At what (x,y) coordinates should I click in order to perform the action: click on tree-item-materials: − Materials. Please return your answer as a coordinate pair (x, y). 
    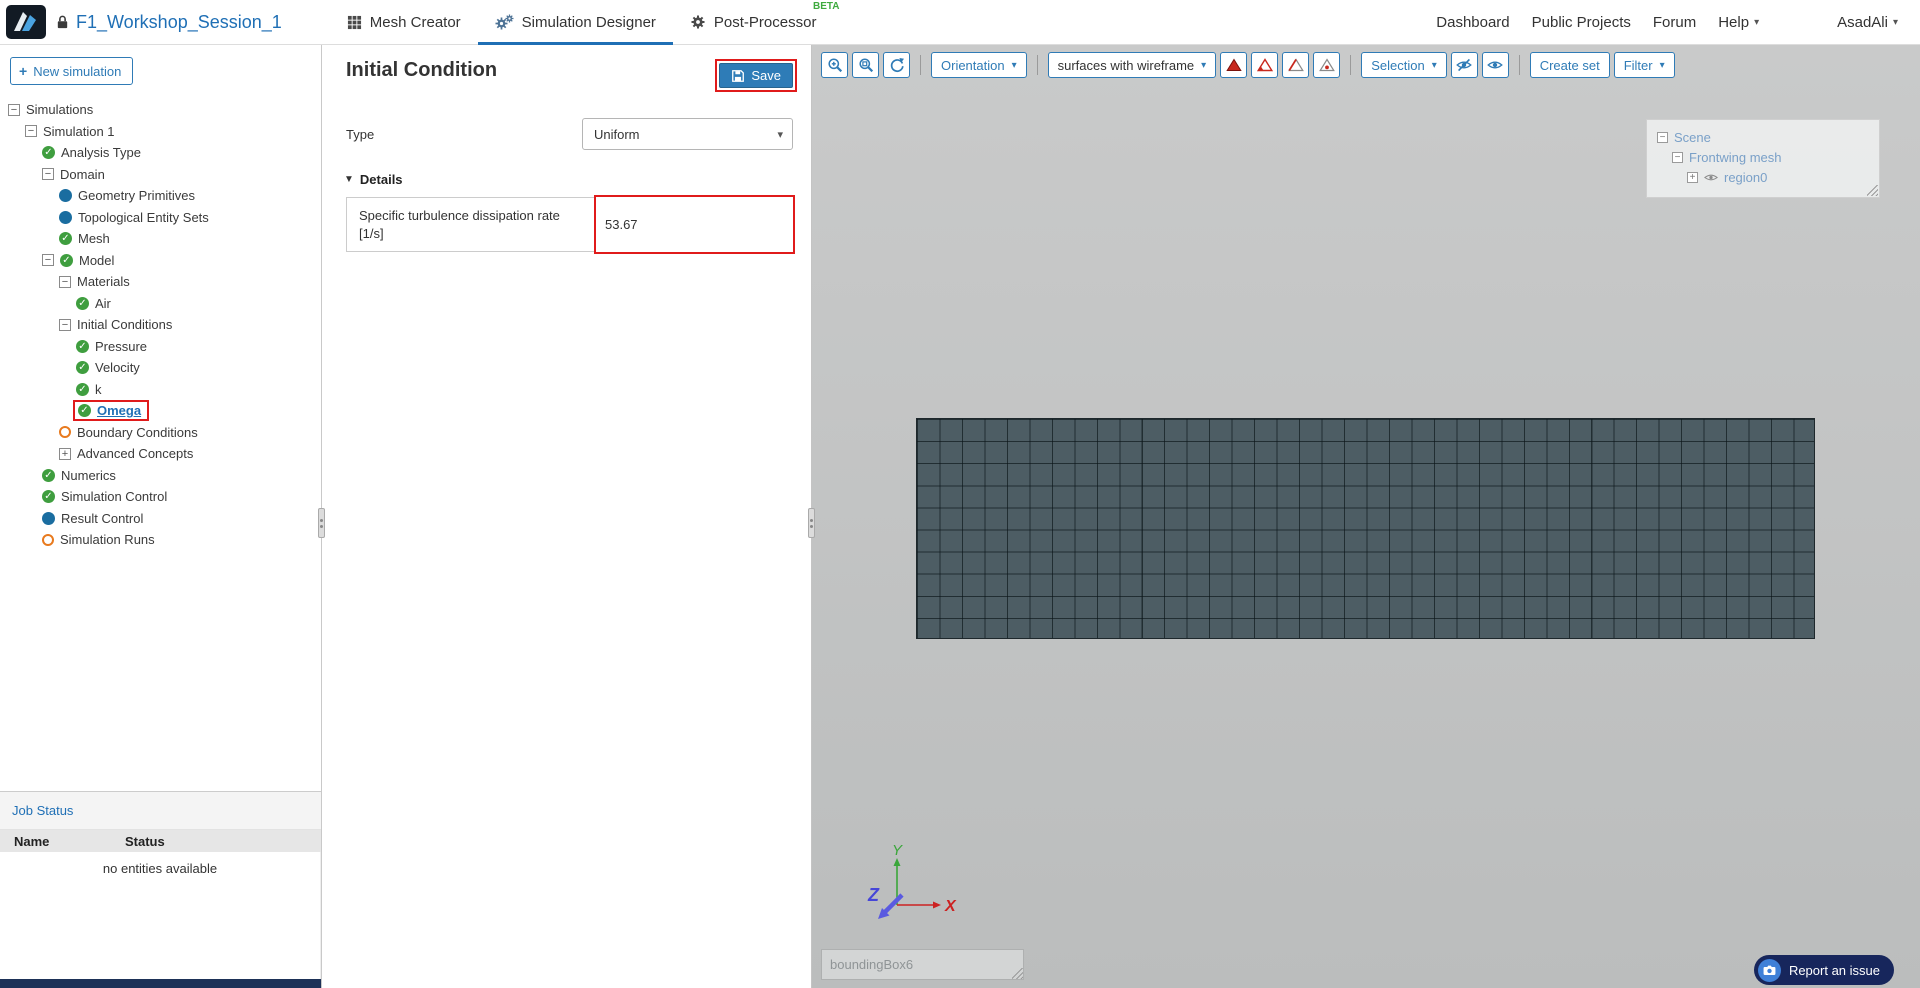
    Looking at the image, I should click on (160, 282).